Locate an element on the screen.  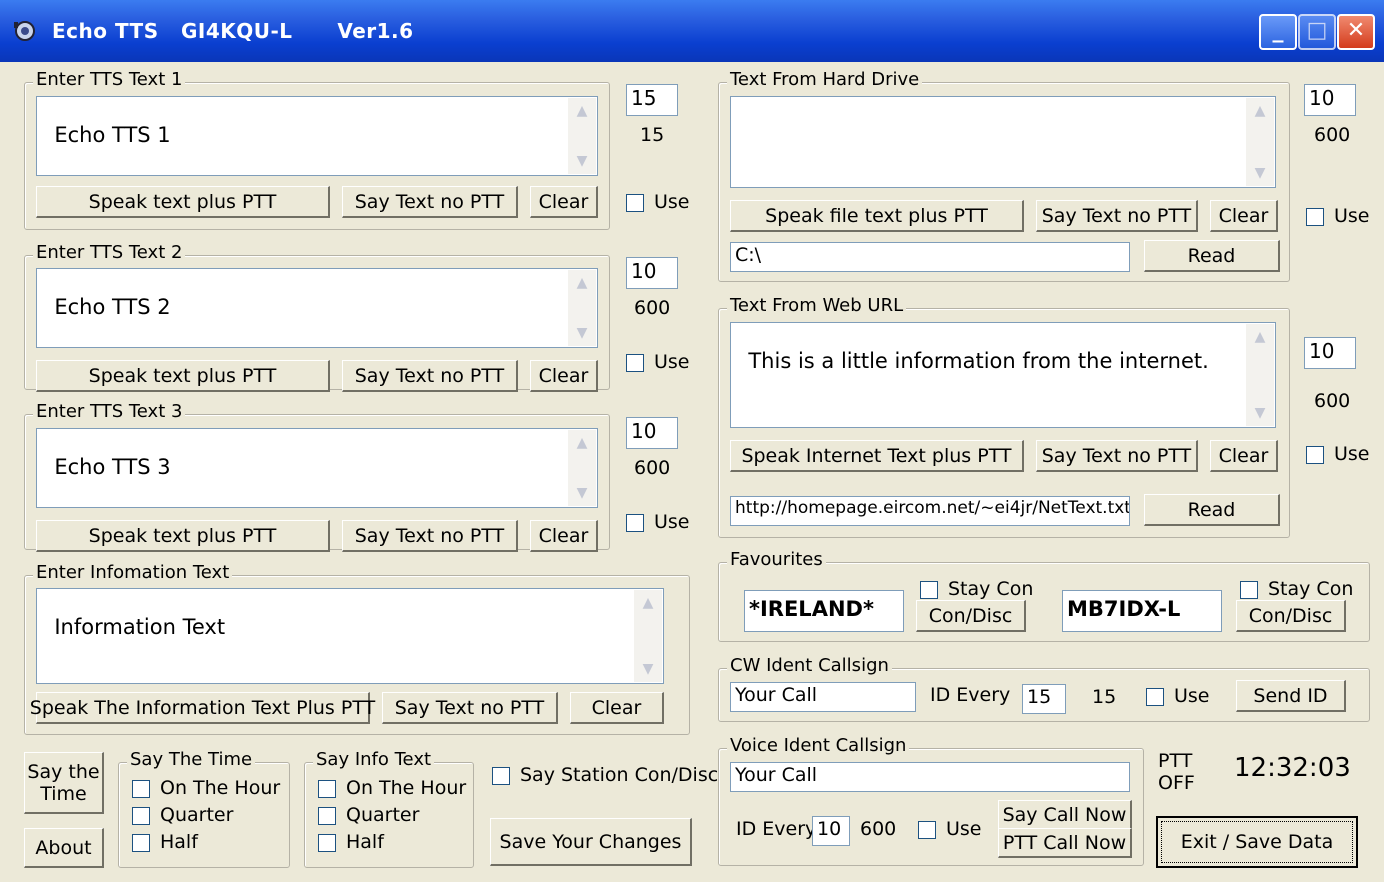
hard-drive-clear-button: Clear is located at coordinates (1244, 216).